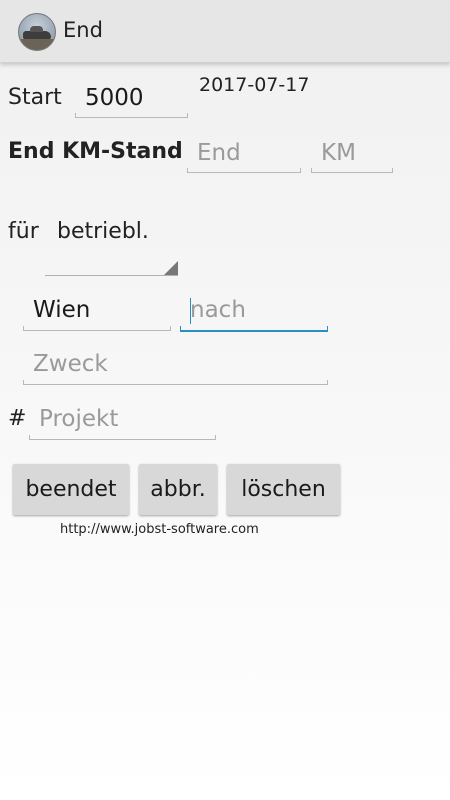 This screenshot has height=800, width=450. What do you see at coordinates (283, 489) in the screenshot?
I see `delete-button: löschen` at bounding box center [283, 489].